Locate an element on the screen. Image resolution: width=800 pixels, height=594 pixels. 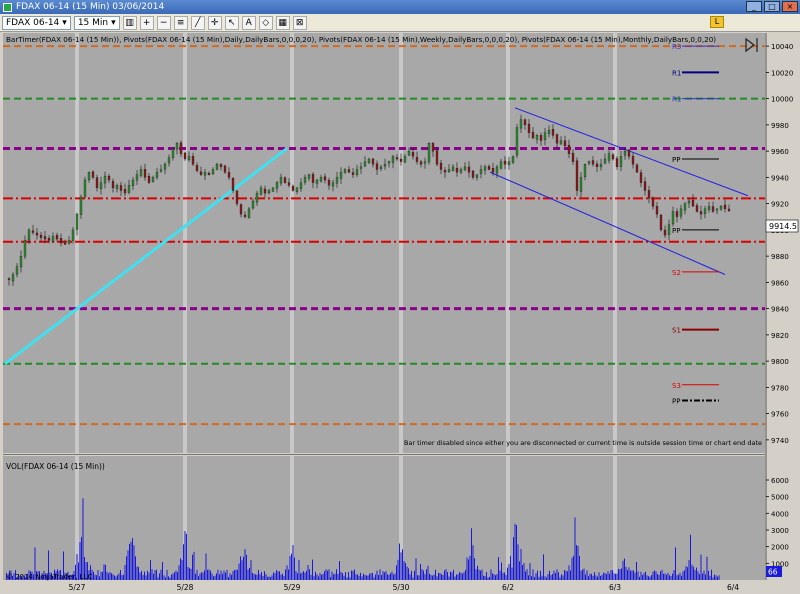
minimize-button: _ is located at coordinates (754, 6).